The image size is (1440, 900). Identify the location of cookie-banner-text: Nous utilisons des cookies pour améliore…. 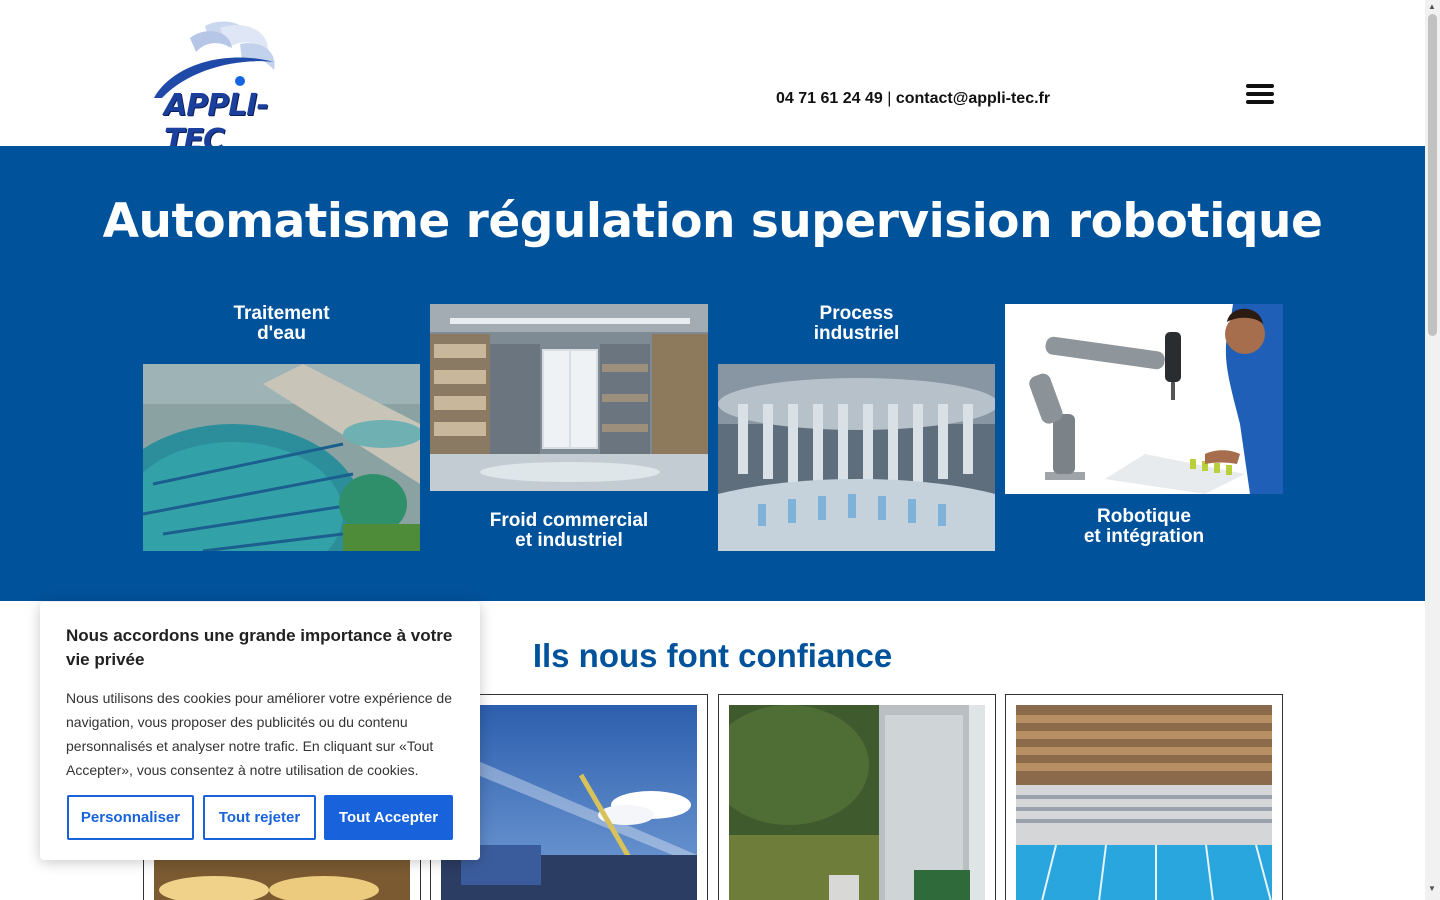
(259, 734).